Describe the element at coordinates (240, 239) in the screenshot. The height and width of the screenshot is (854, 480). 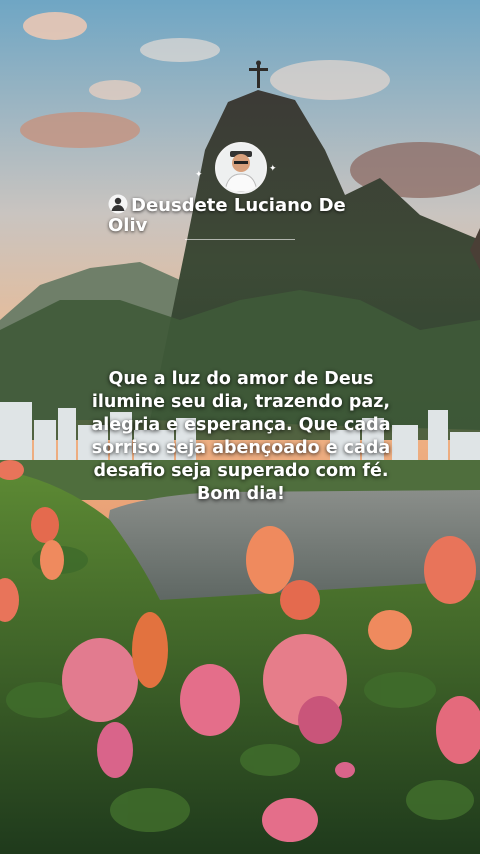
I see `divider` at that location.